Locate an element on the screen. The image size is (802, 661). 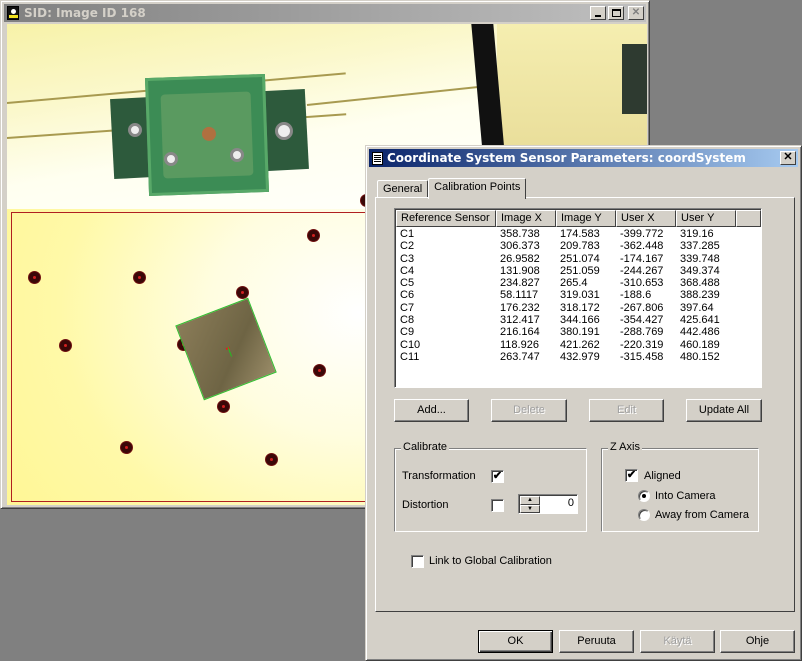
table-cell: 432.979 is located at coordinates (580, 356).